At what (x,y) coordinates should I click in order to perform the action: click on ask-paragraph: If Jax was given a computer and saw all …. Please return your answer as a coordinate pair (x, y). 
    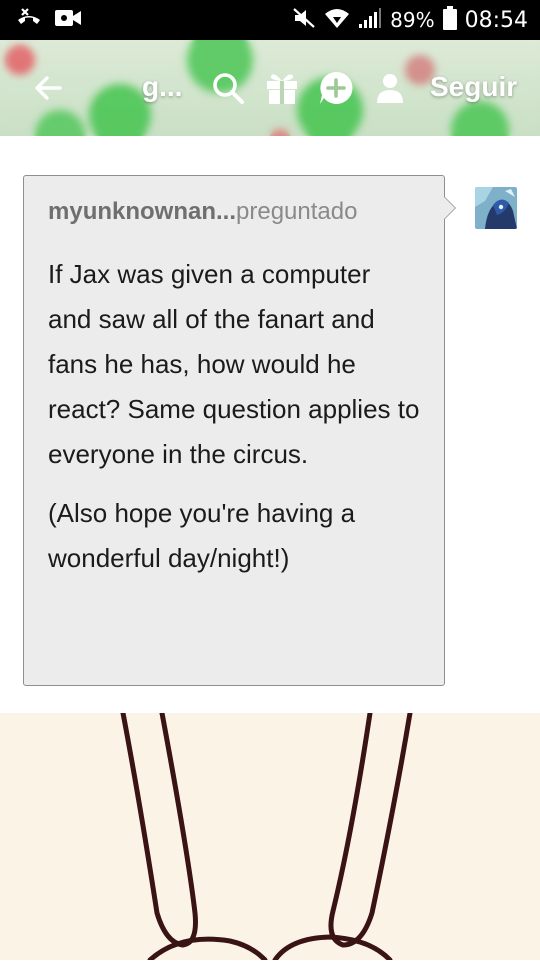
    Looking at the image, I should click on (234, 364).